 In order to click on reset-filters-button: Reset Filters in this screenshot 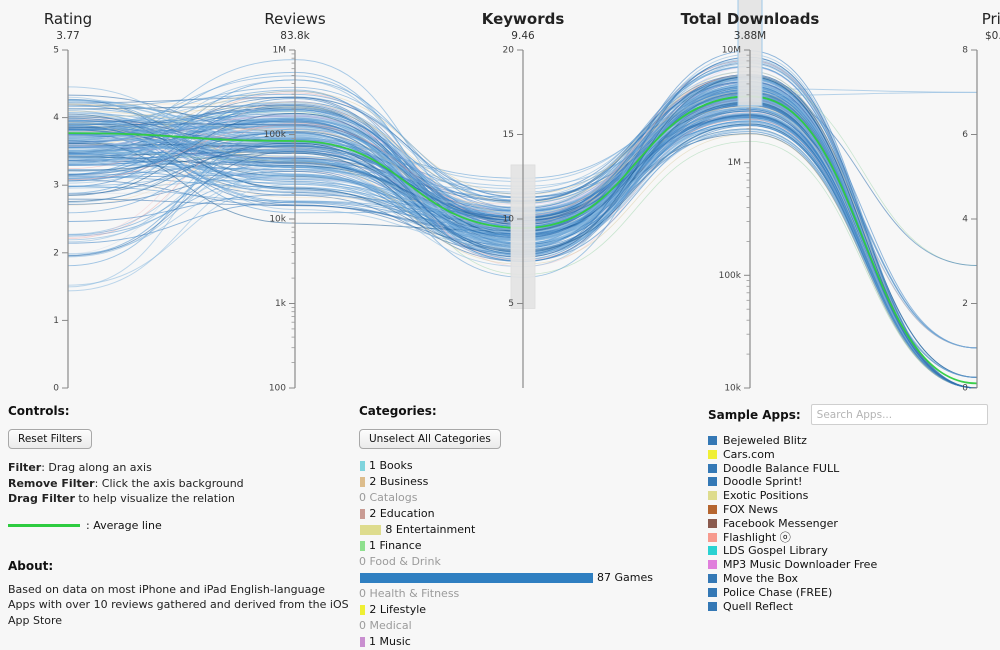, I will do `click(50, 439)`.